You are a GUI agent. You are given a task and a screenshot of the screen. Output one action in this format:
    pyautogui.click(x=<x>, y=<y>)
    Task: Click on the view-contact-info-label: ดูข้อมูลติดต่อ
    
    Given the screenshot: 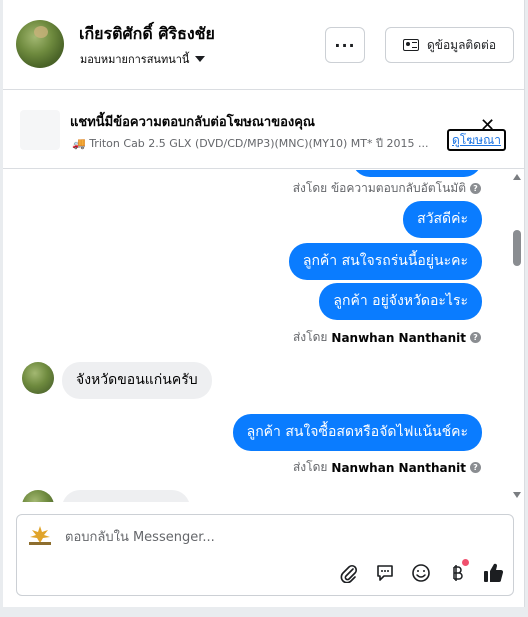 What is the action you would take?
    pyautogui.click(x=461, y=44)
    